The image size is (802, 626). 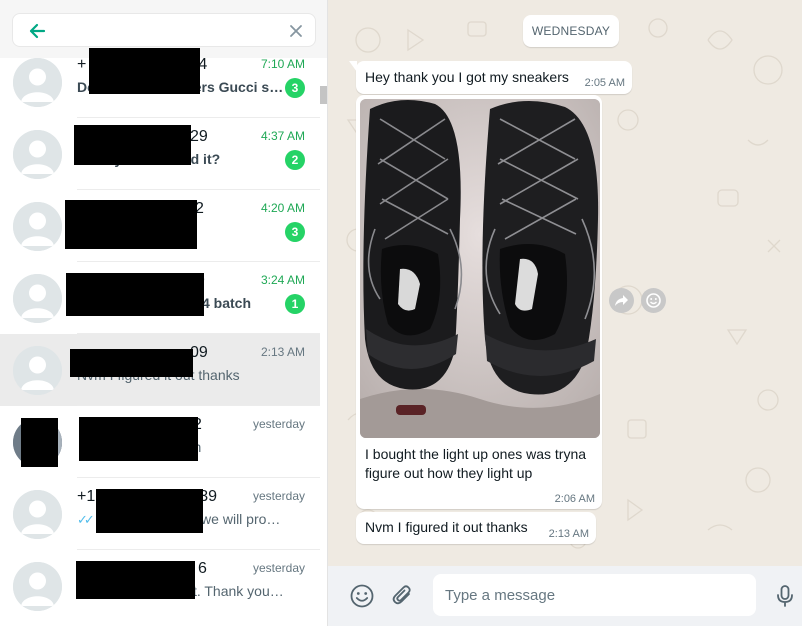 I want to click on message-composer, so click(x=565, y=596).